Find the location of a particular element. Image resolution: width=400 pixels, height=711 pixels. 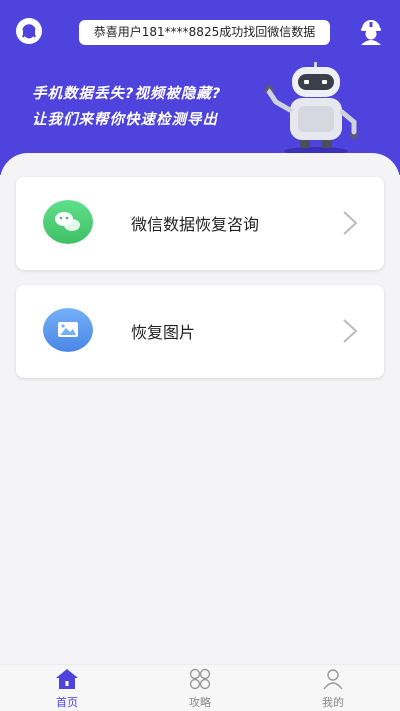

wechat-recovery-label: 微信数据恢复咨询 is located at coordinates (195, 224).